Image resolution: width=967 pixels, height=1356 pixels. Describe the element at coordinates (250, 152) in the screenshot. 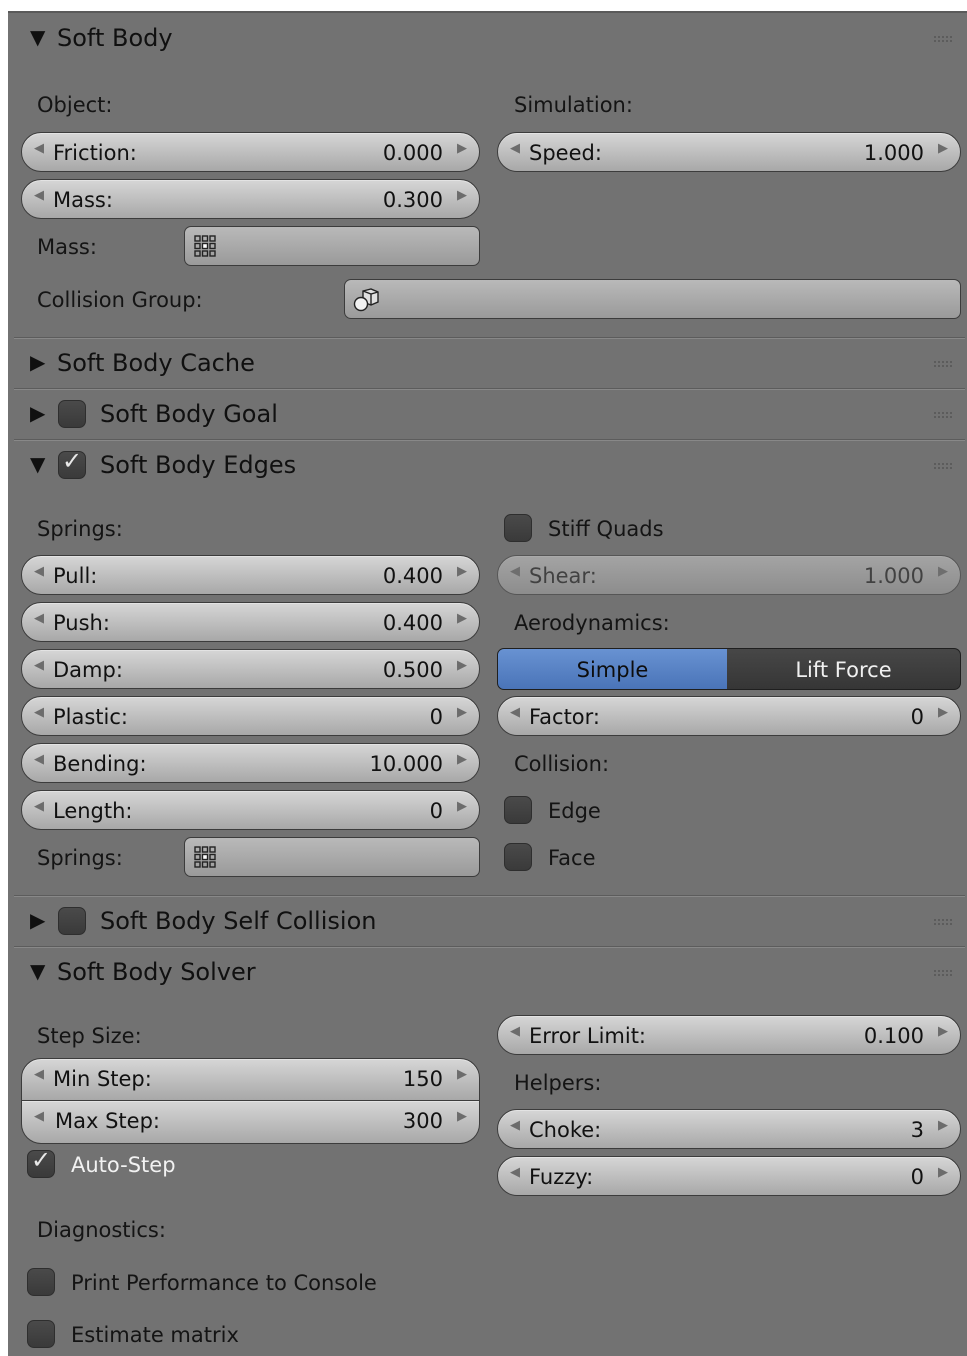

I see `friction-field: ◀ Friction: 0.000 ▶` at that location.